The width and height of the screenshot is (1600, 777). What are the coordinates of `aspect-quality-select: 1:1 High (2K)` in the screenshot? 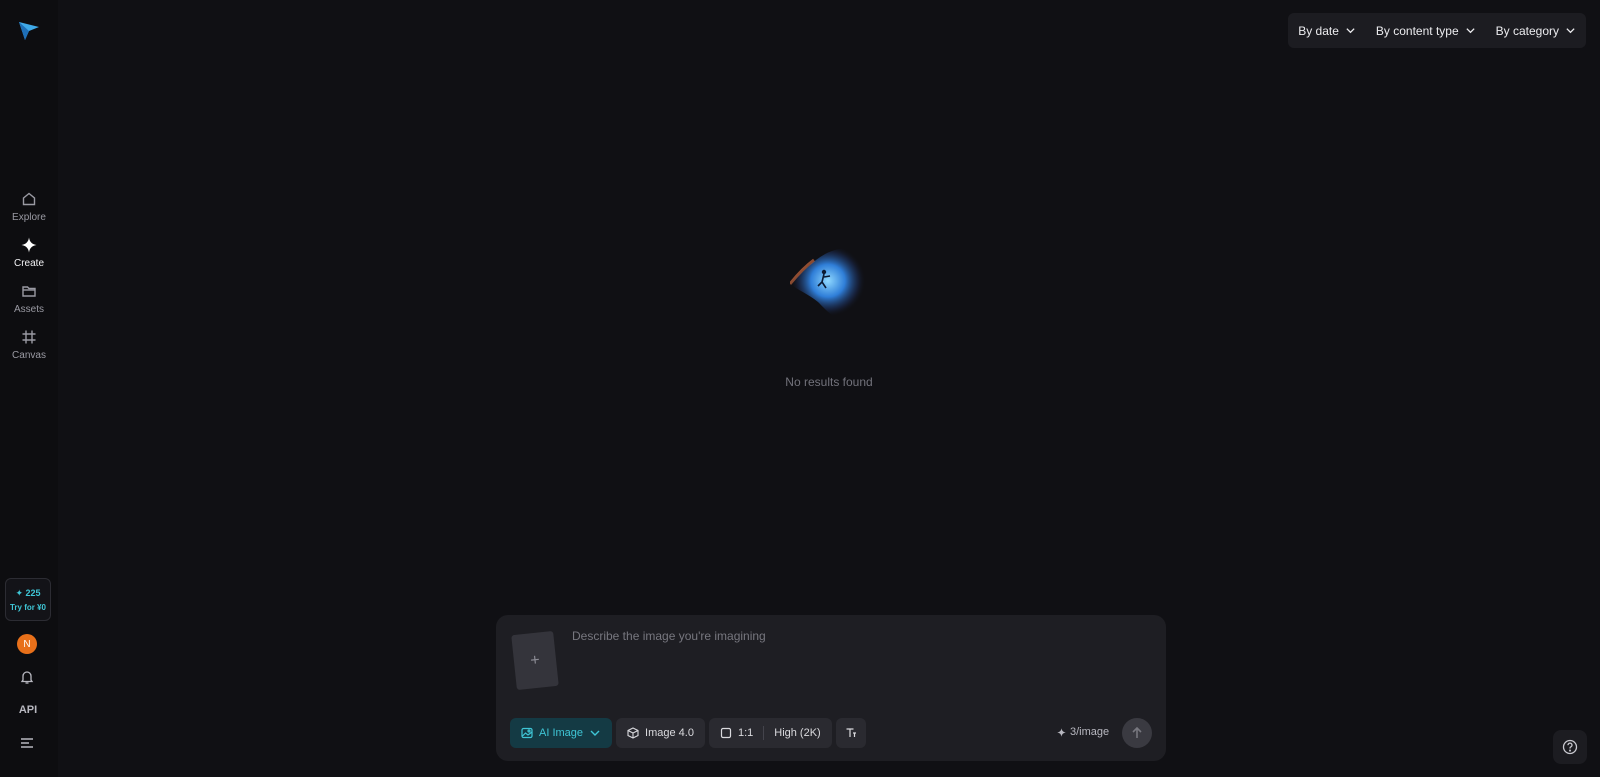 It's located at (770, 733).